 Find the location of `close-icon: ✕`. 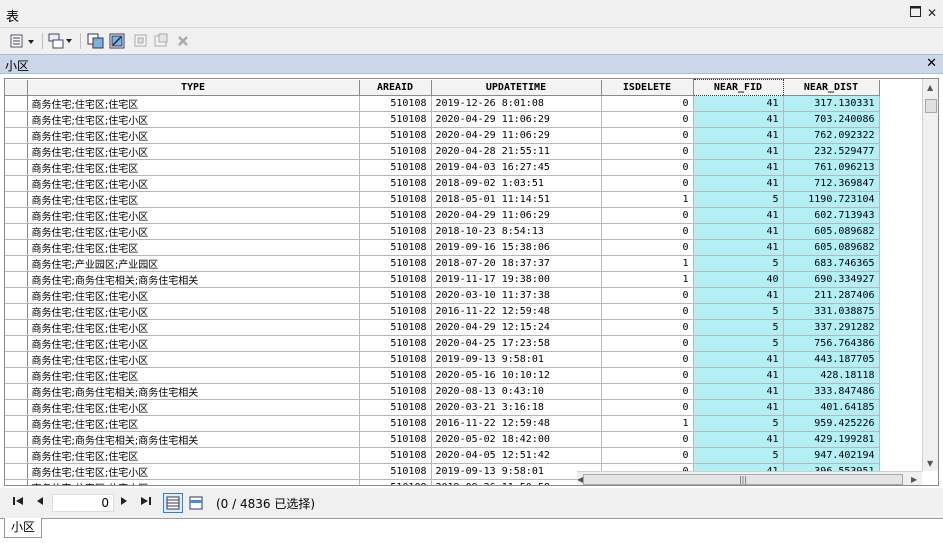

close-icon: ✕ is located at coordinates (932, 13).